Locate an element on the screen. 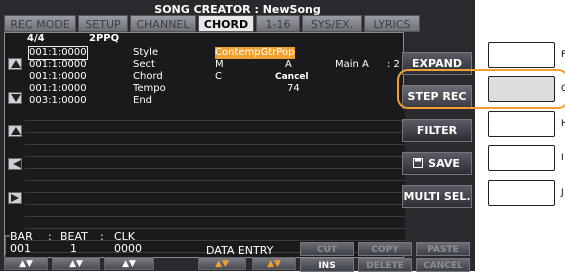  event-data-2: Cancel is located at coordinates (292, 77).